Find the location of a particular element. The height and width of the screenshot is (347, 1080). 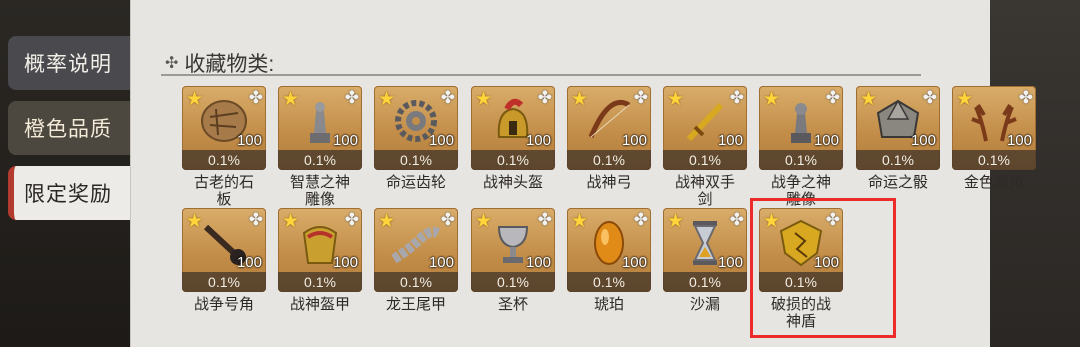

collection-item: ★ ✤ 100 0.1% 战神弓 is located at coordinates (609, 138).